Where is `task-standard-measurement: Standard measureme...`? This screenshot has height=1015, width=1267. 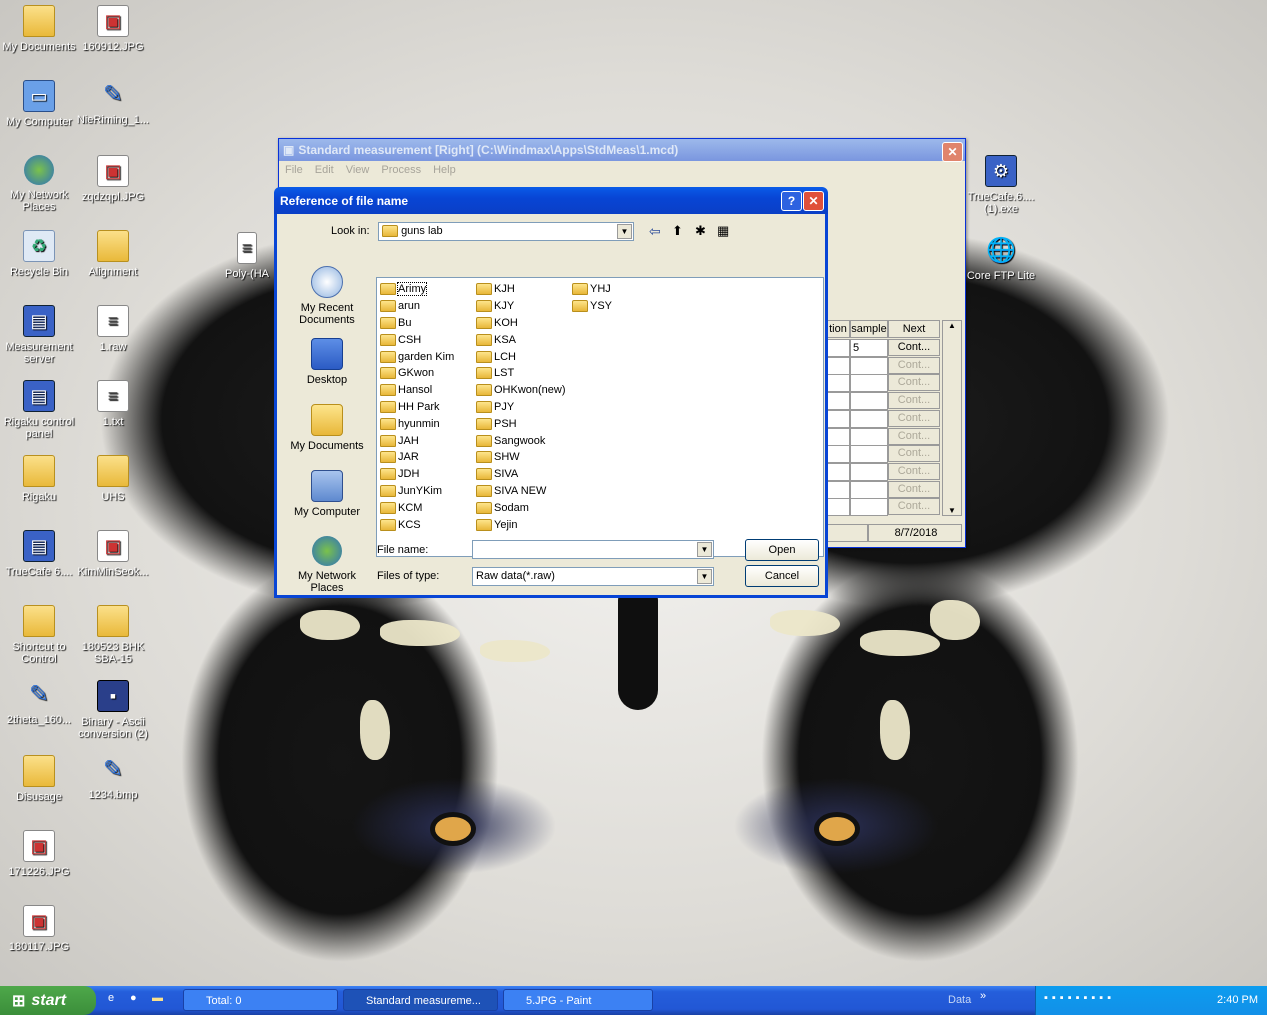
task-standard-measurement: Standard measureme... is located at coordinates (420, 1000).